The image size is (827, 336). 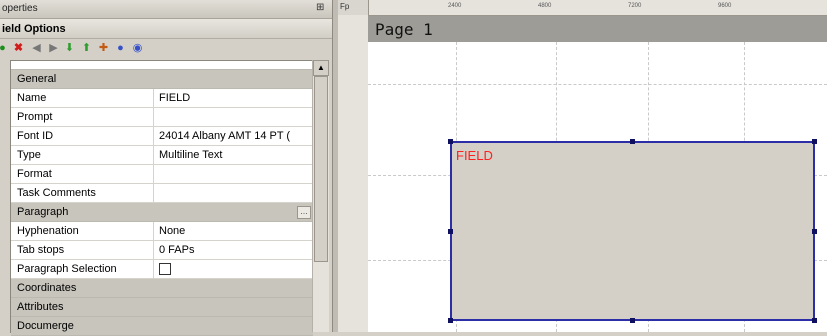 What do you see at coordinates (82, 193) in the screenshot?
I see `property-label: Task Comments` at bounding box center [82, 193].